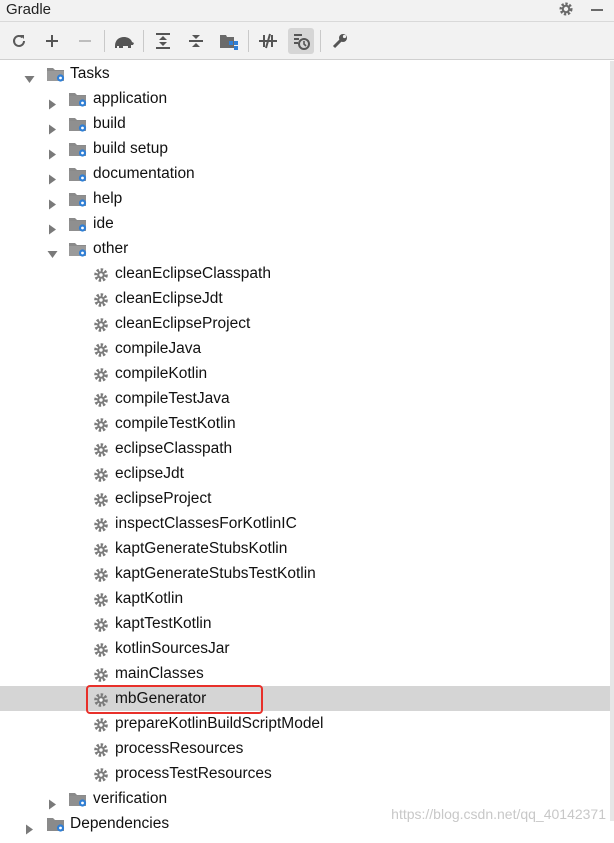  What do you see at coordinates (206, 523) in the screenshot?
I see `tree-node-label: inspectClassesForKotlinIC` at bounding box center [206, 523].